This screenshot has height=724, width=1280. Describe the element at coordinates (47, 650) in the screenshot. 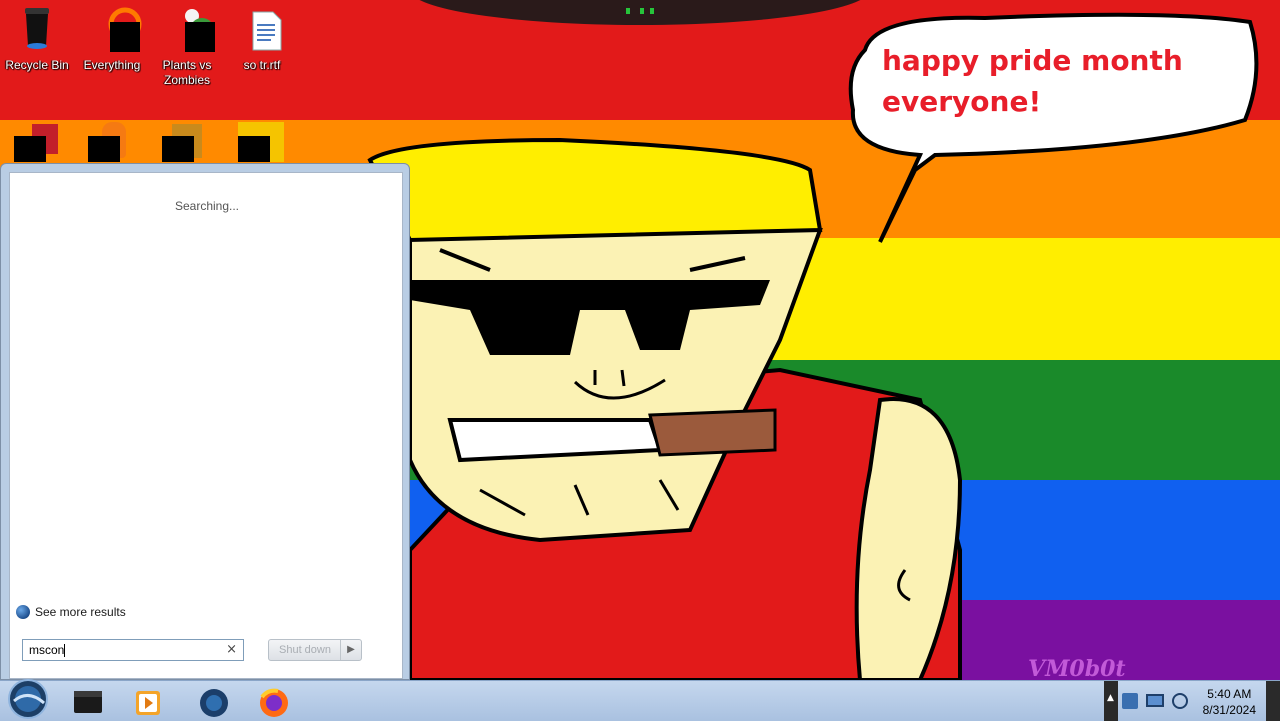

I see `search-input-value: mscon` at that location.